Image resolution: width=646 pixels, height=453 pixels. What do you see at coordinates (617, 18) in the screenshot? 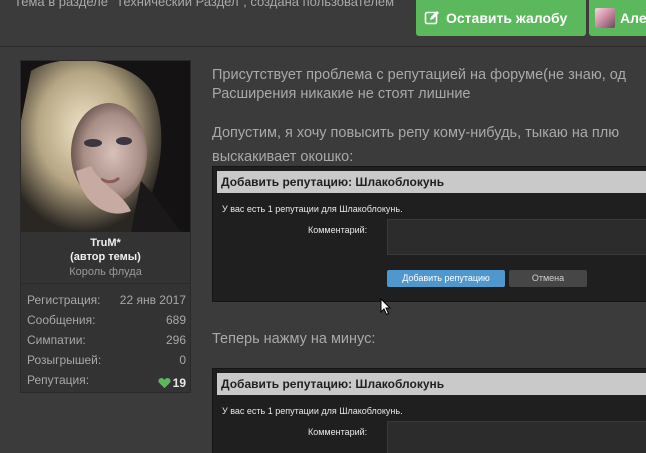
I see `user-menu: Але` at bounding box center [617, 18].